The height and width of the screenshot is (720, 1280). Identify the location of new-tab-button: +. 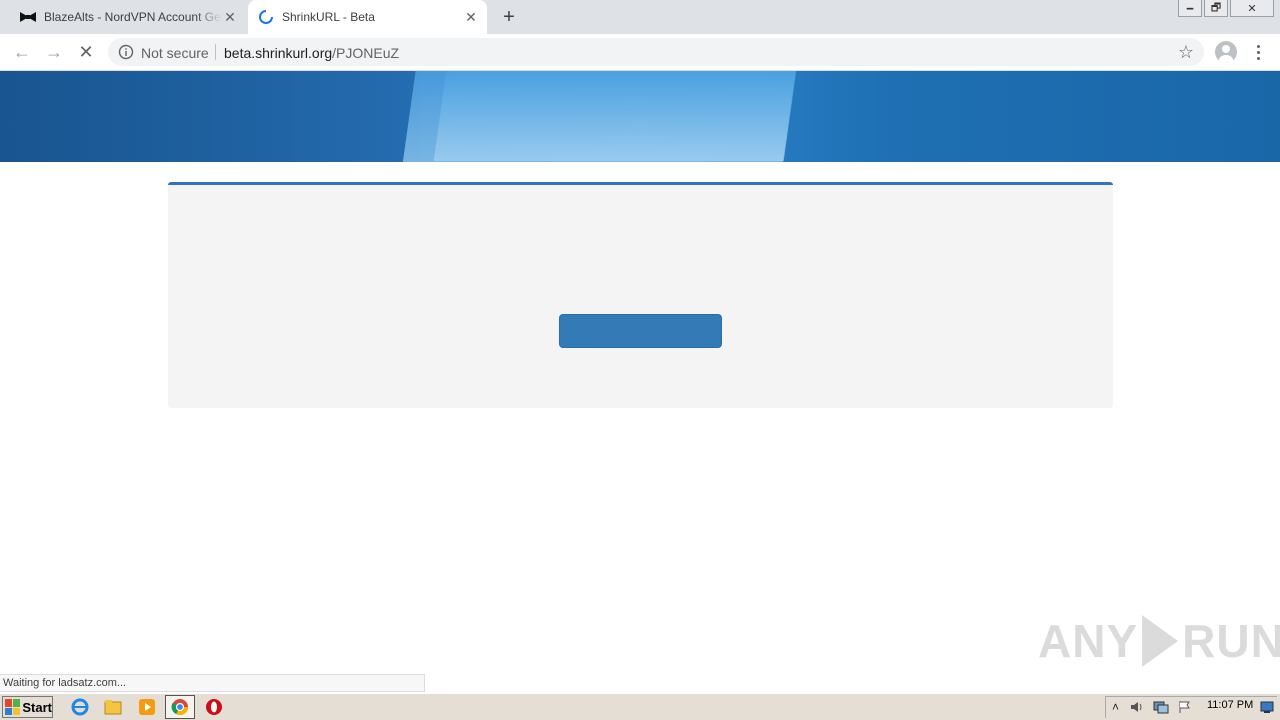
(509, 17).